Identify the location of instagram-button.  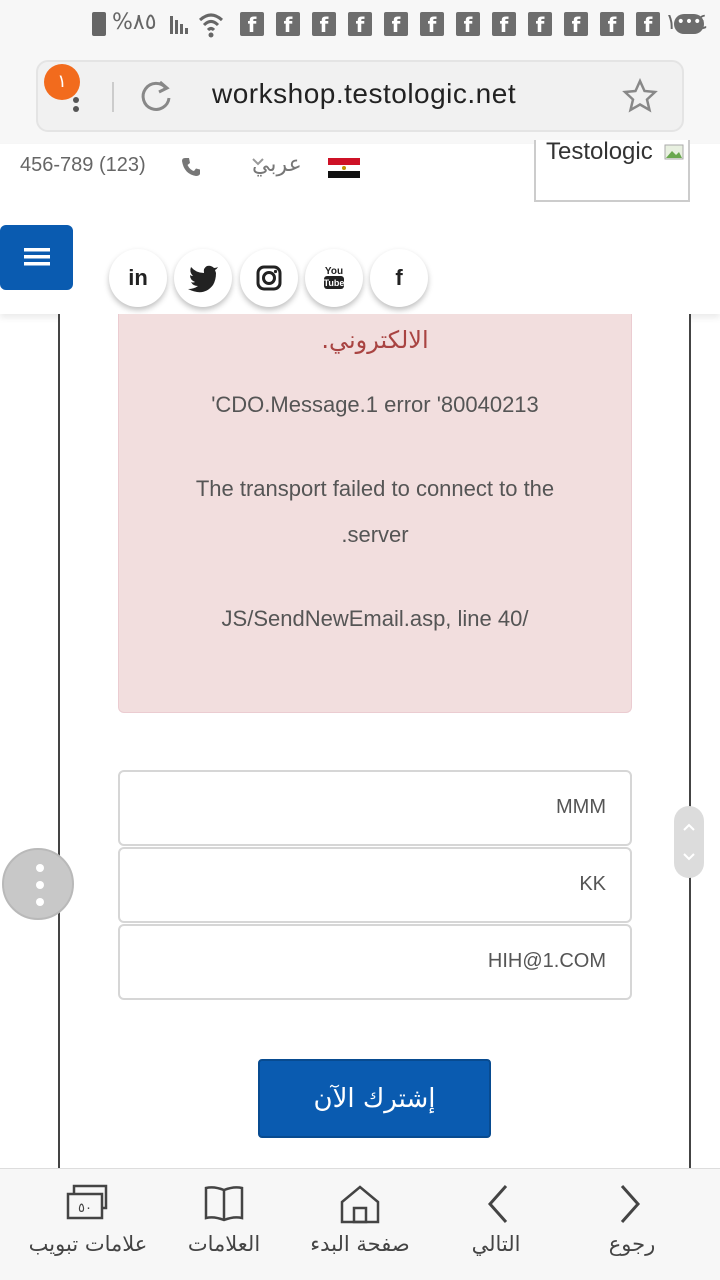
(269, 278).